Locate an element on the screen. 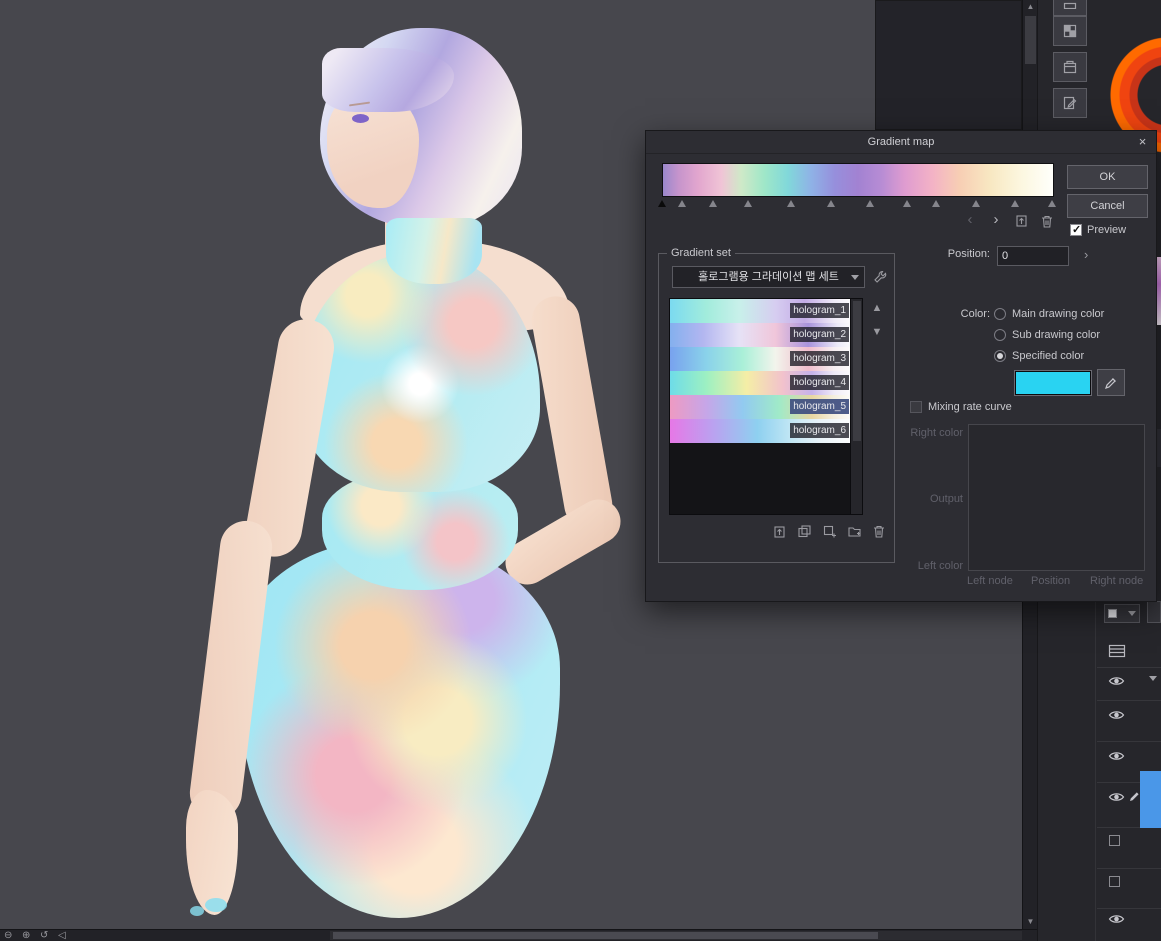  gradient-item-label: hologram_5 is located at coordinates (819, 406).